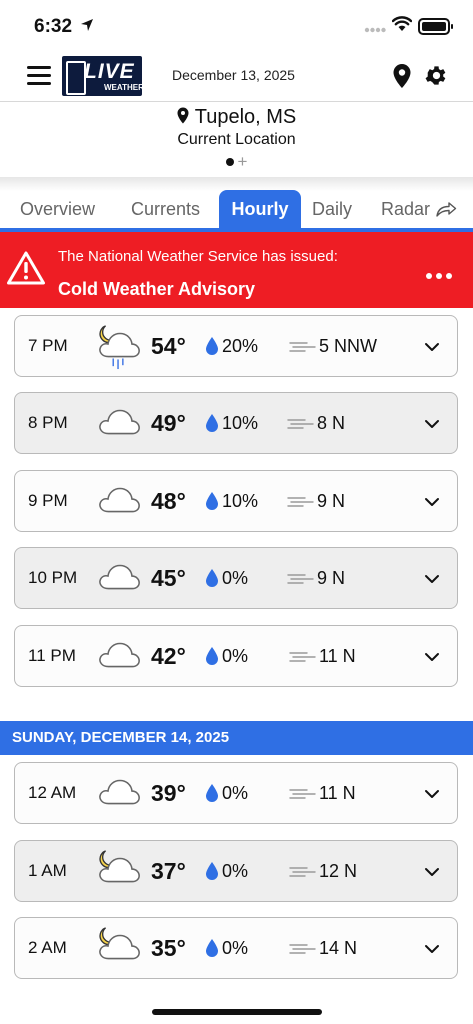 The image size is (473, 1024). I want to click on warning-triangle-icon, so click(26, 268).